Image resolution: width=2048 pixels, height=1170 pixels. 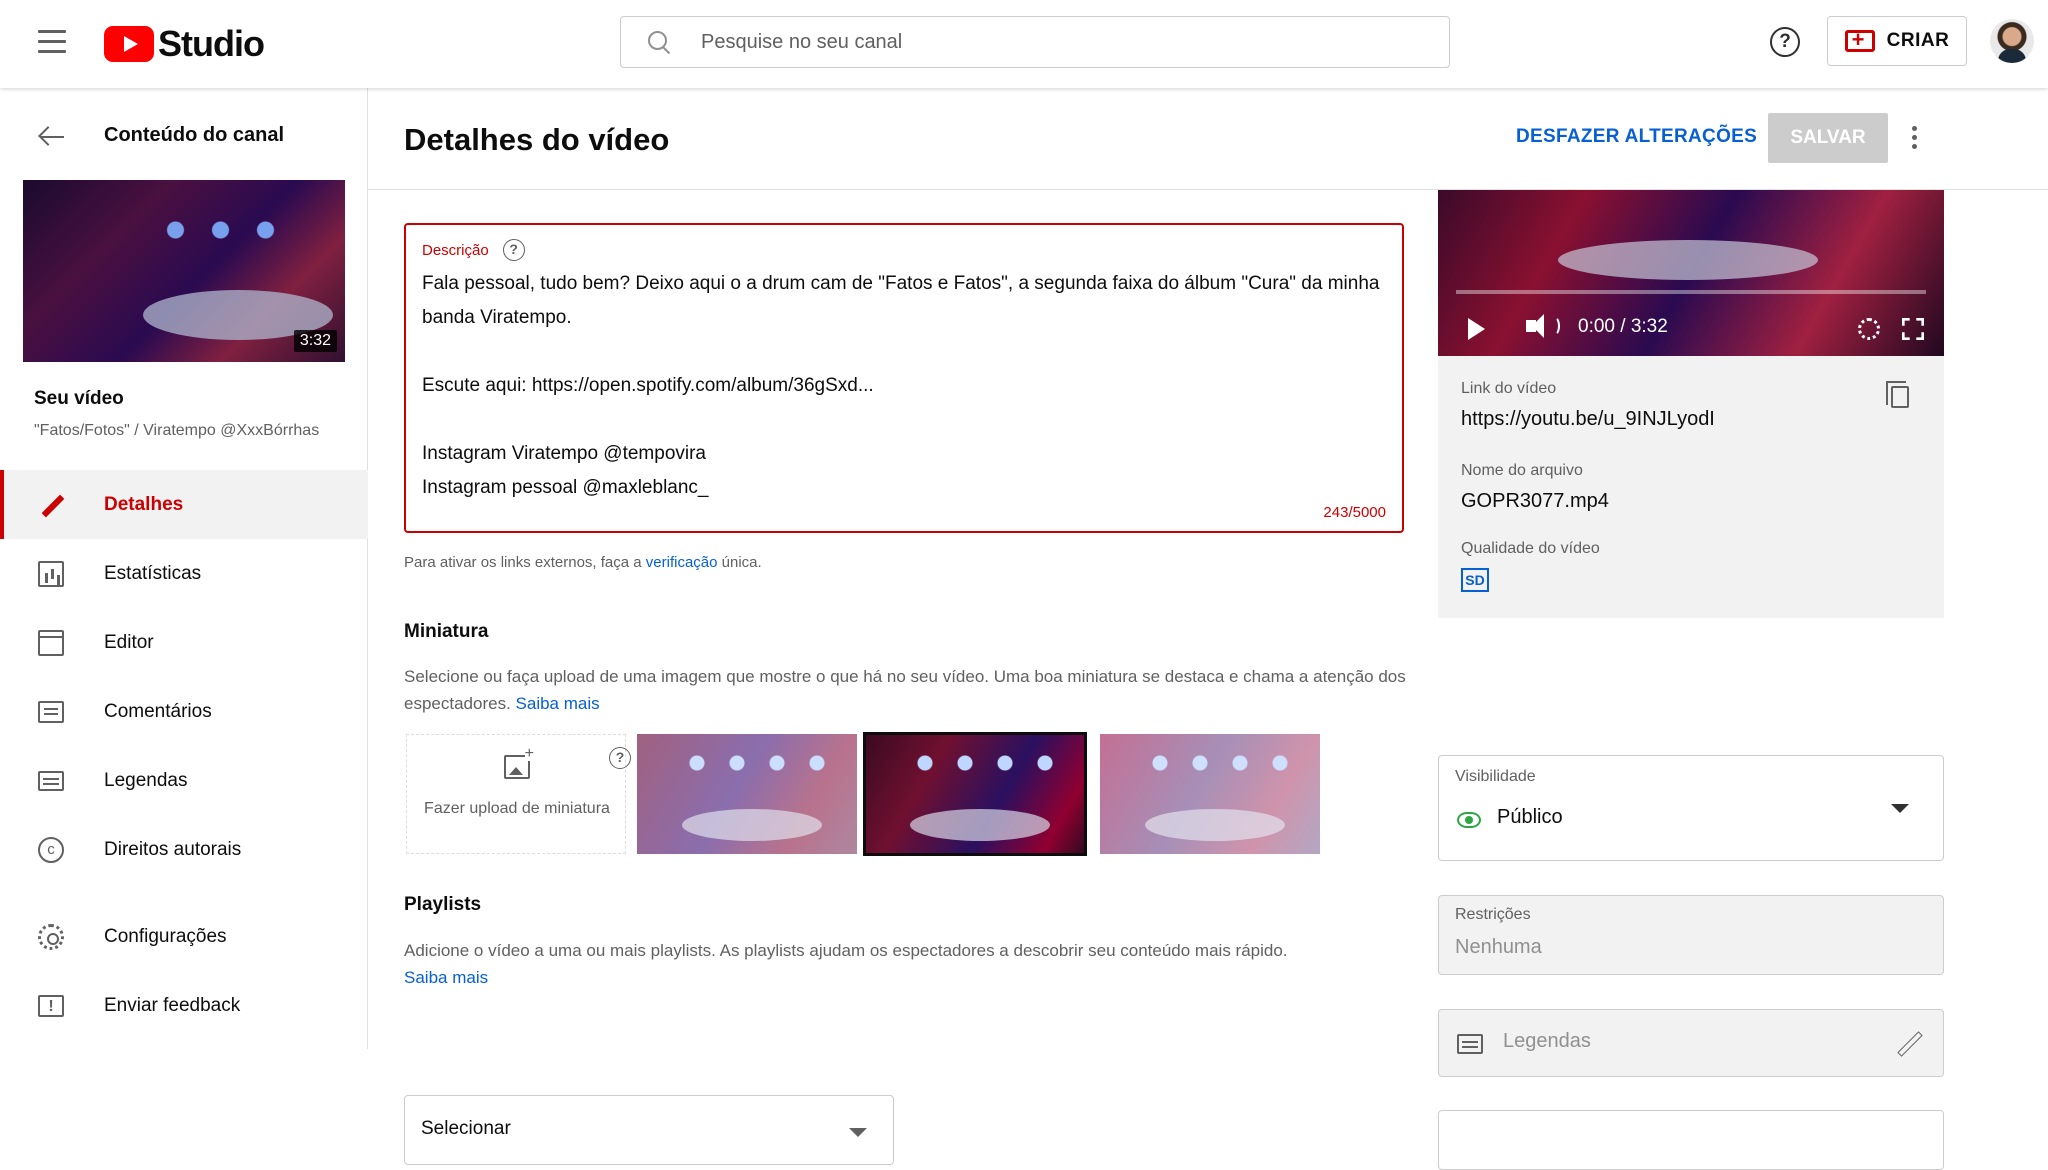 I want to click on sidebar-item-editor: Editor, so click(x=184, y=642).